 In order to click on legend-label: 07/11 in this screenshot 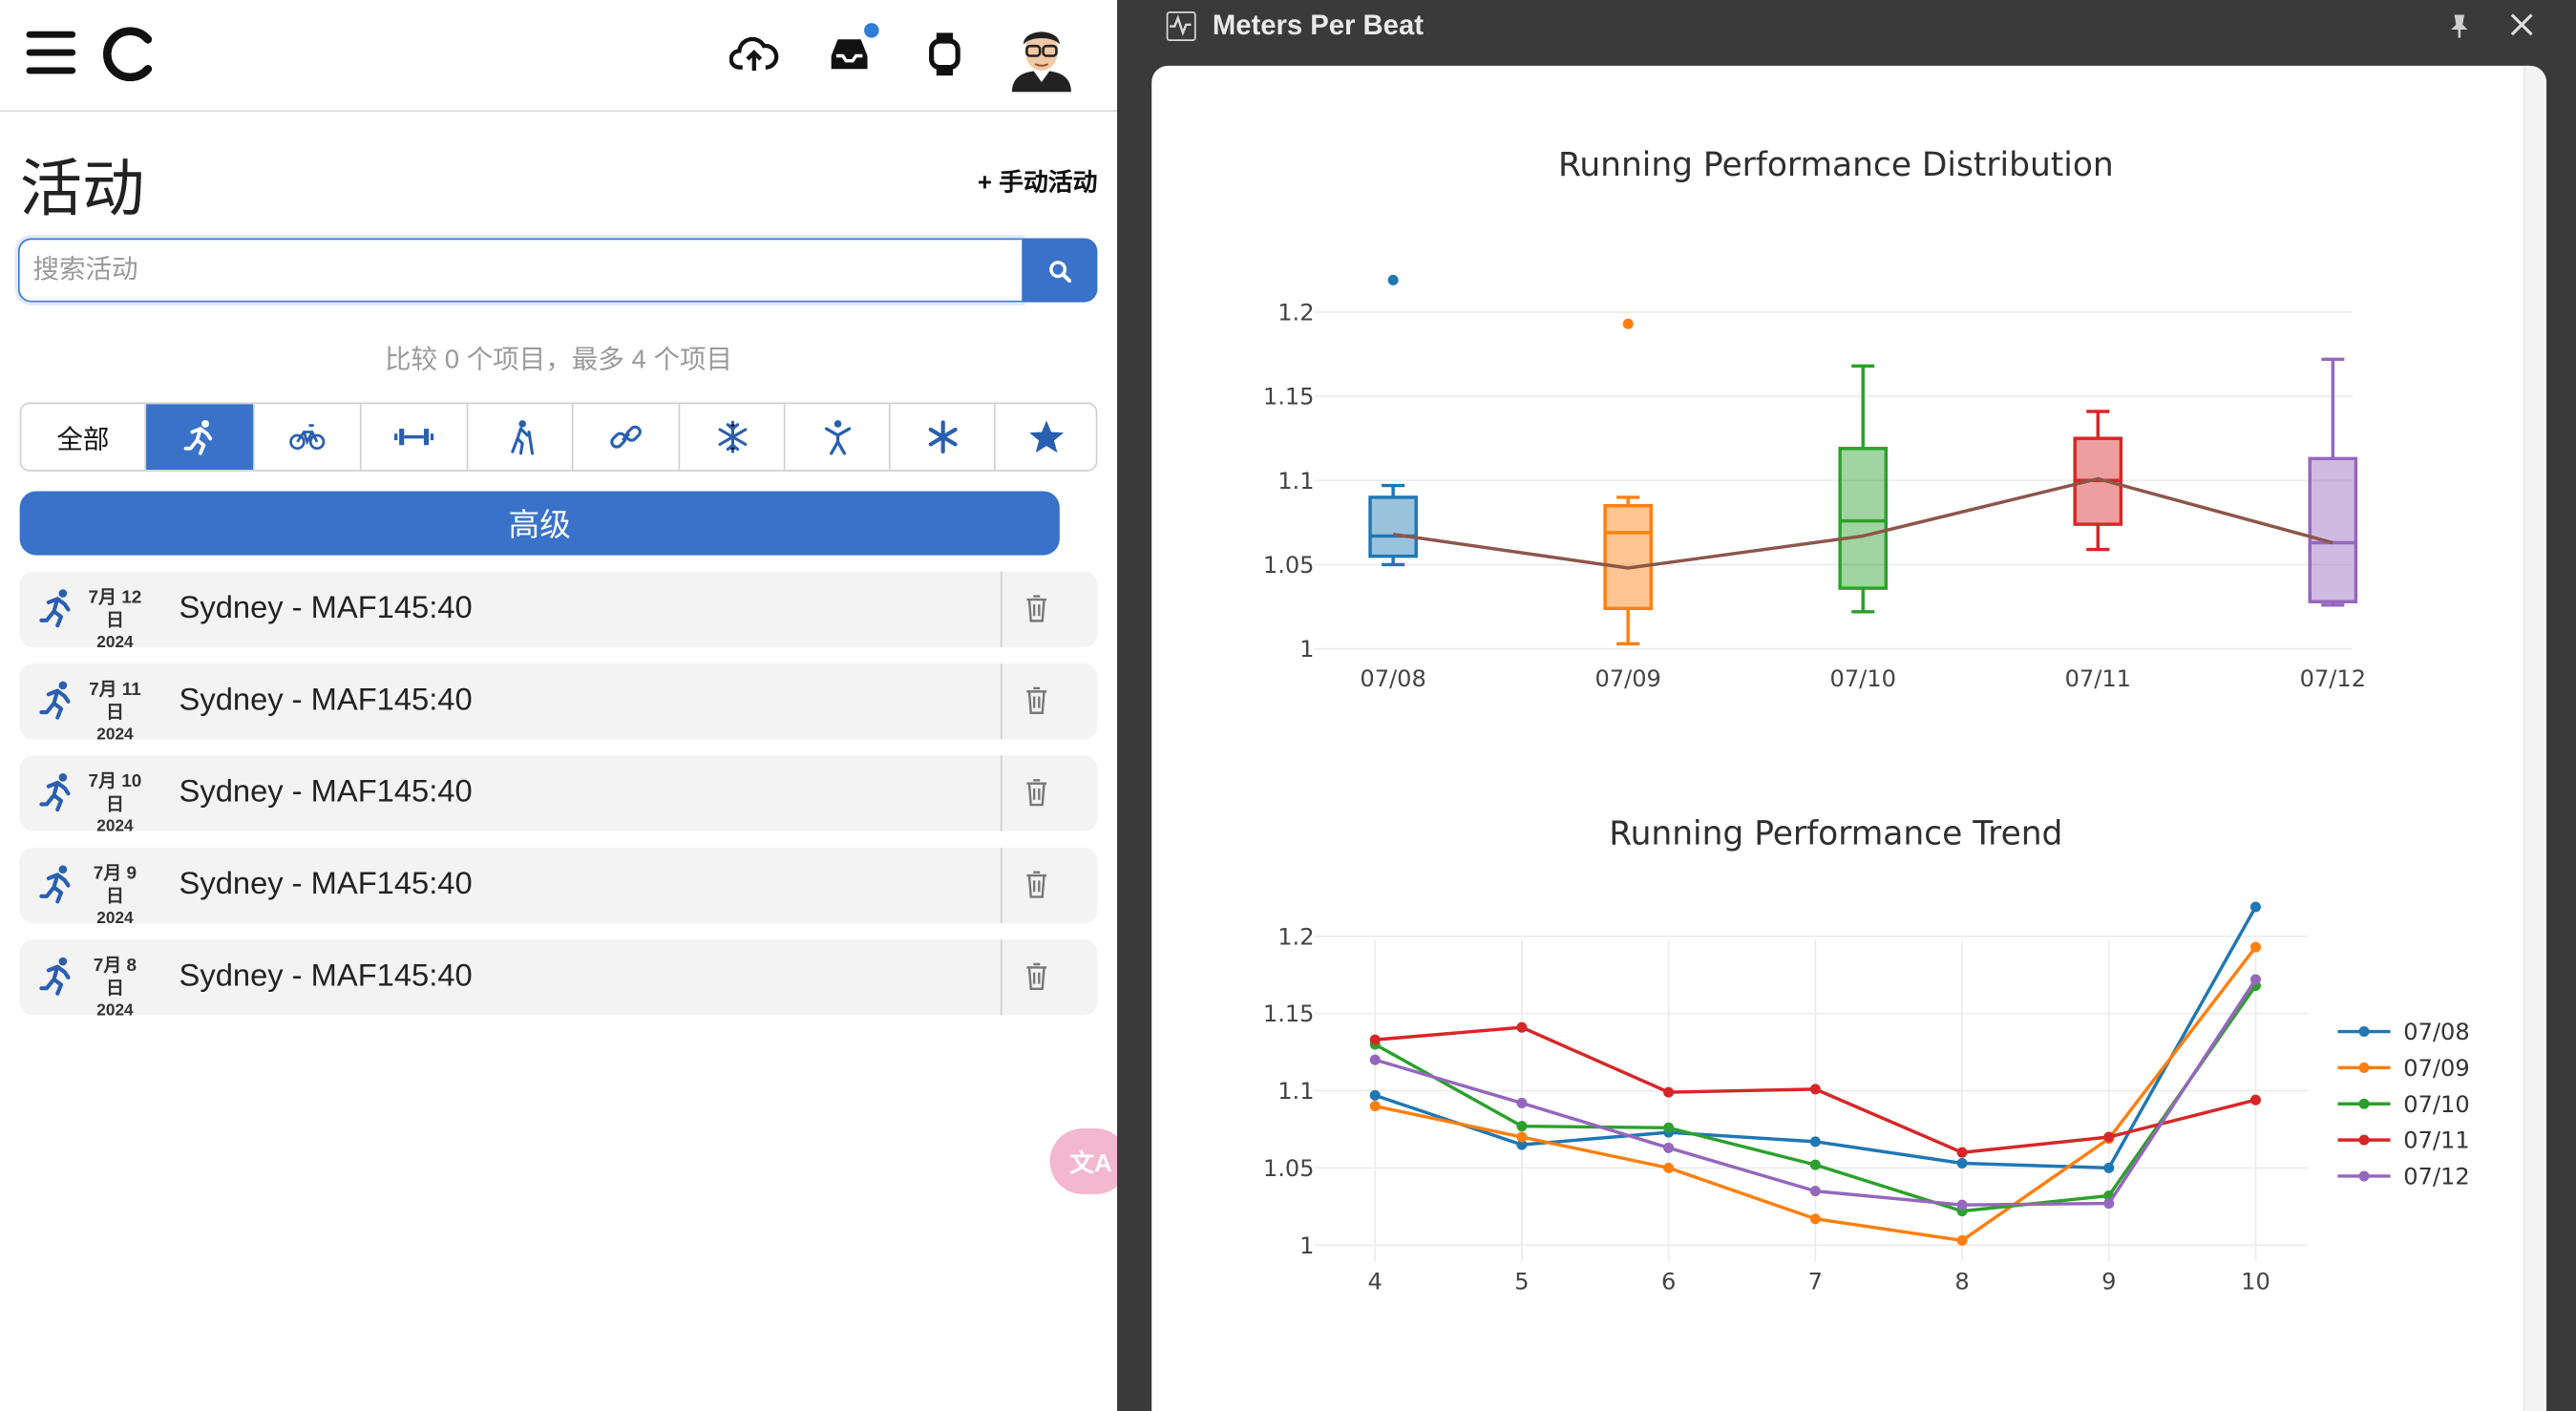, I will do `click(2436, 1140)`.